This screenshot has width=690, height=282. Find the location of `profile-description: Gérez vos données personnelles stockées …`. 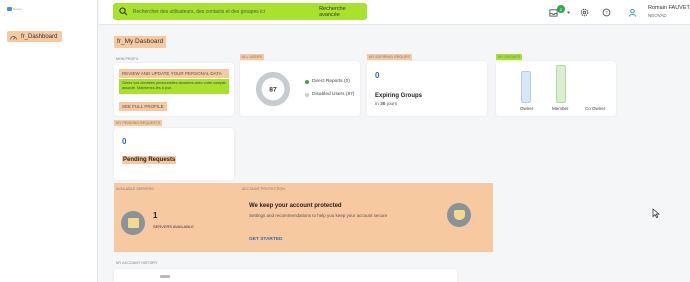

profile-description: Gérez vos données personnelles stockées … is located at coordinates (174, 86).